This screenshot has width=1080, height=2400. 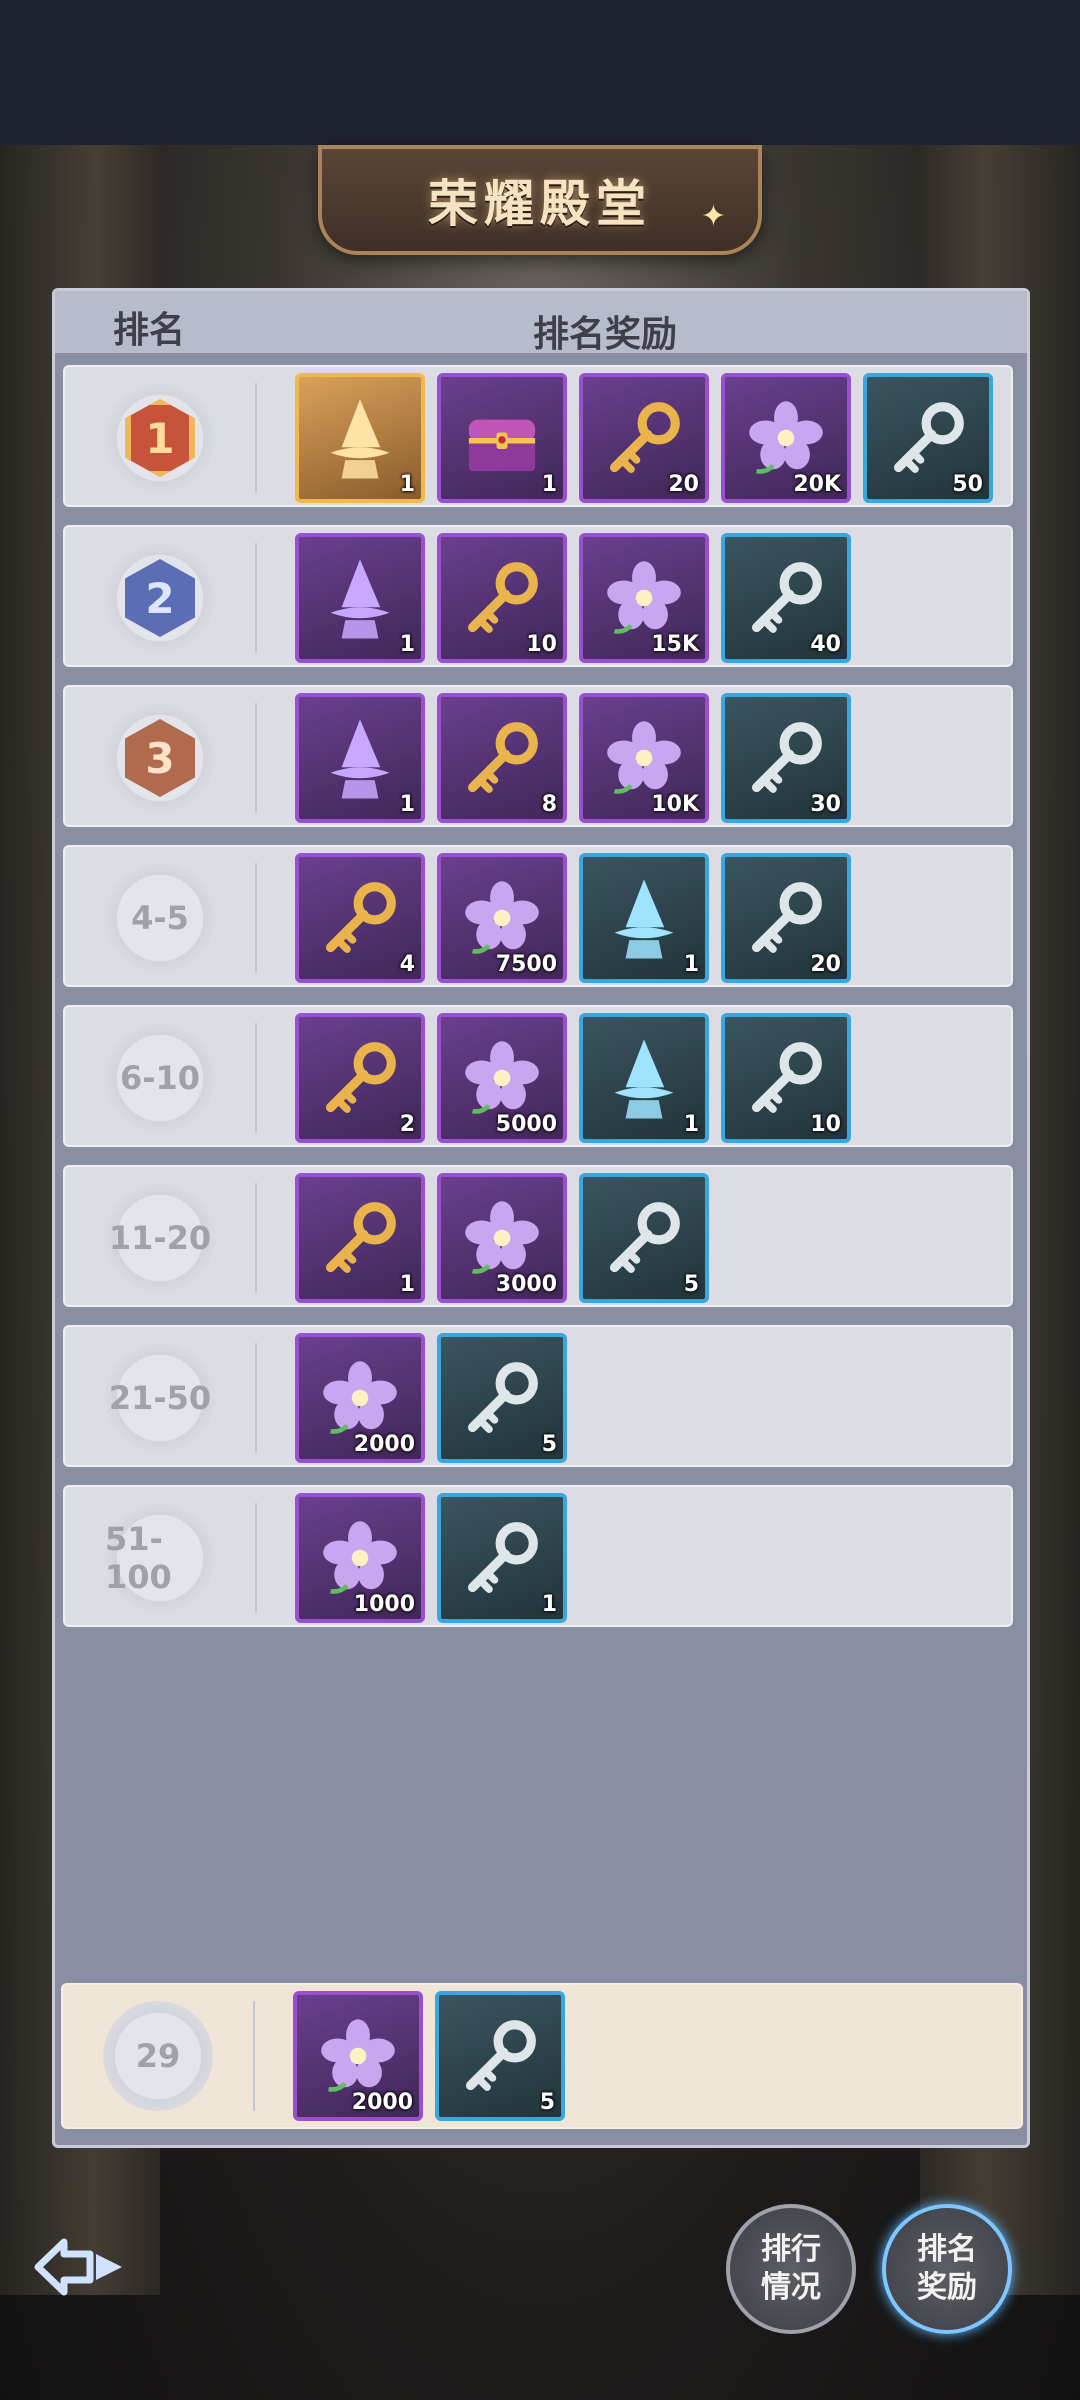 I want to click on reward-items: 1 3000 5, so click(x=502, y=1238).